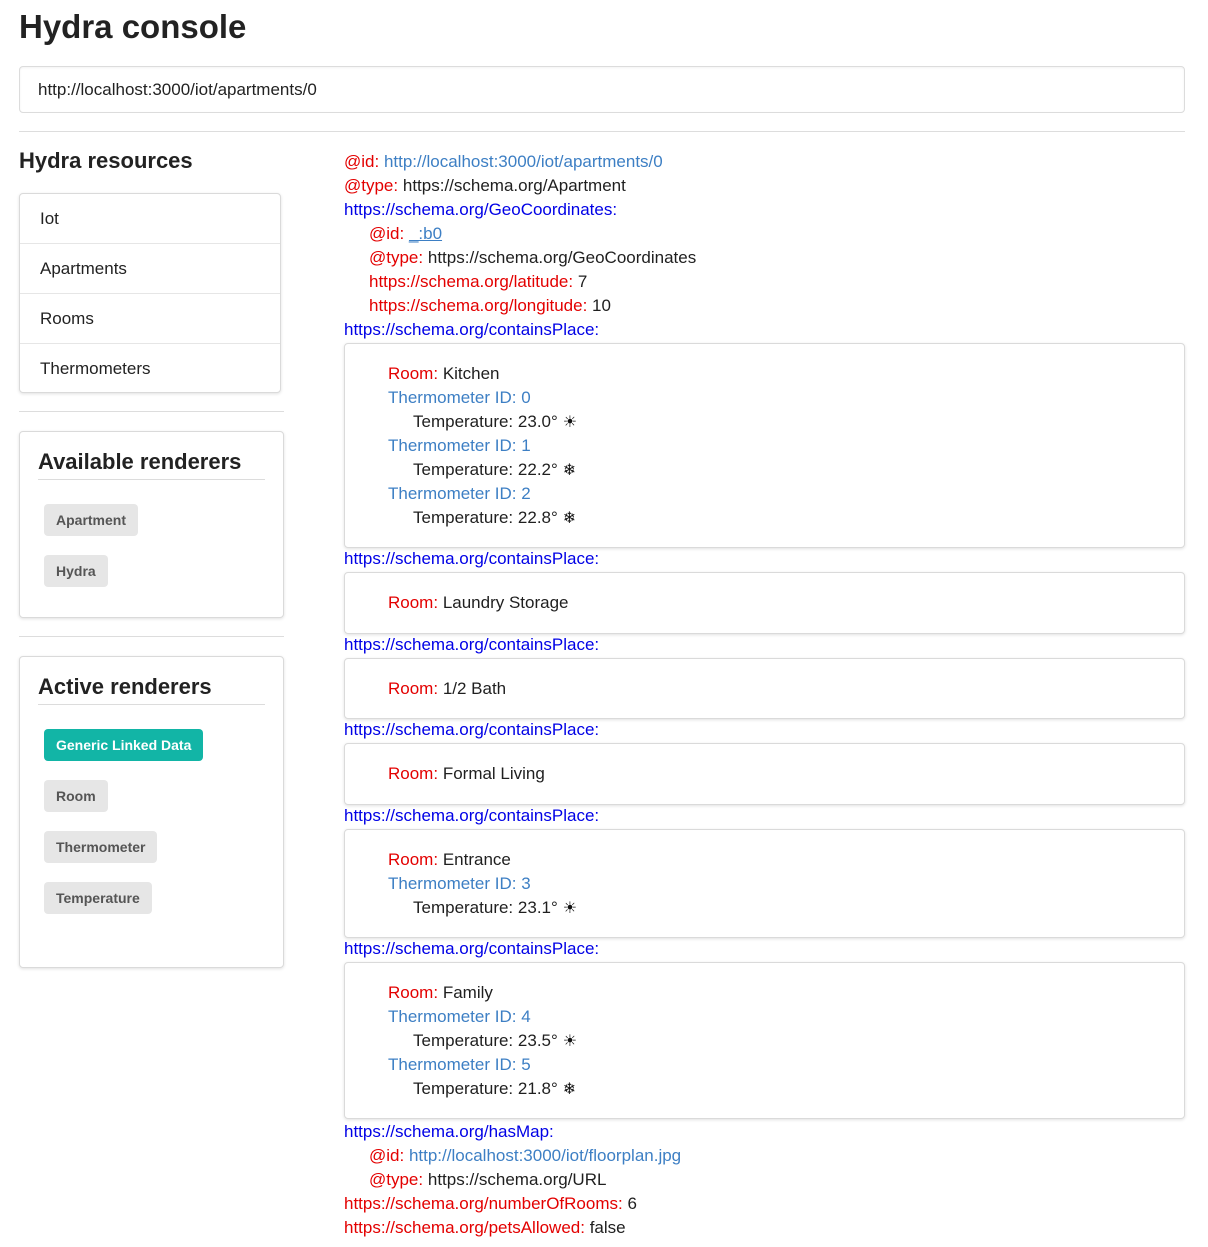 Image resolution: width=1208 pixels, height=1247 pixels. I want to click on latitude-key: https://schema.org/latitude:, so click(471, 281).